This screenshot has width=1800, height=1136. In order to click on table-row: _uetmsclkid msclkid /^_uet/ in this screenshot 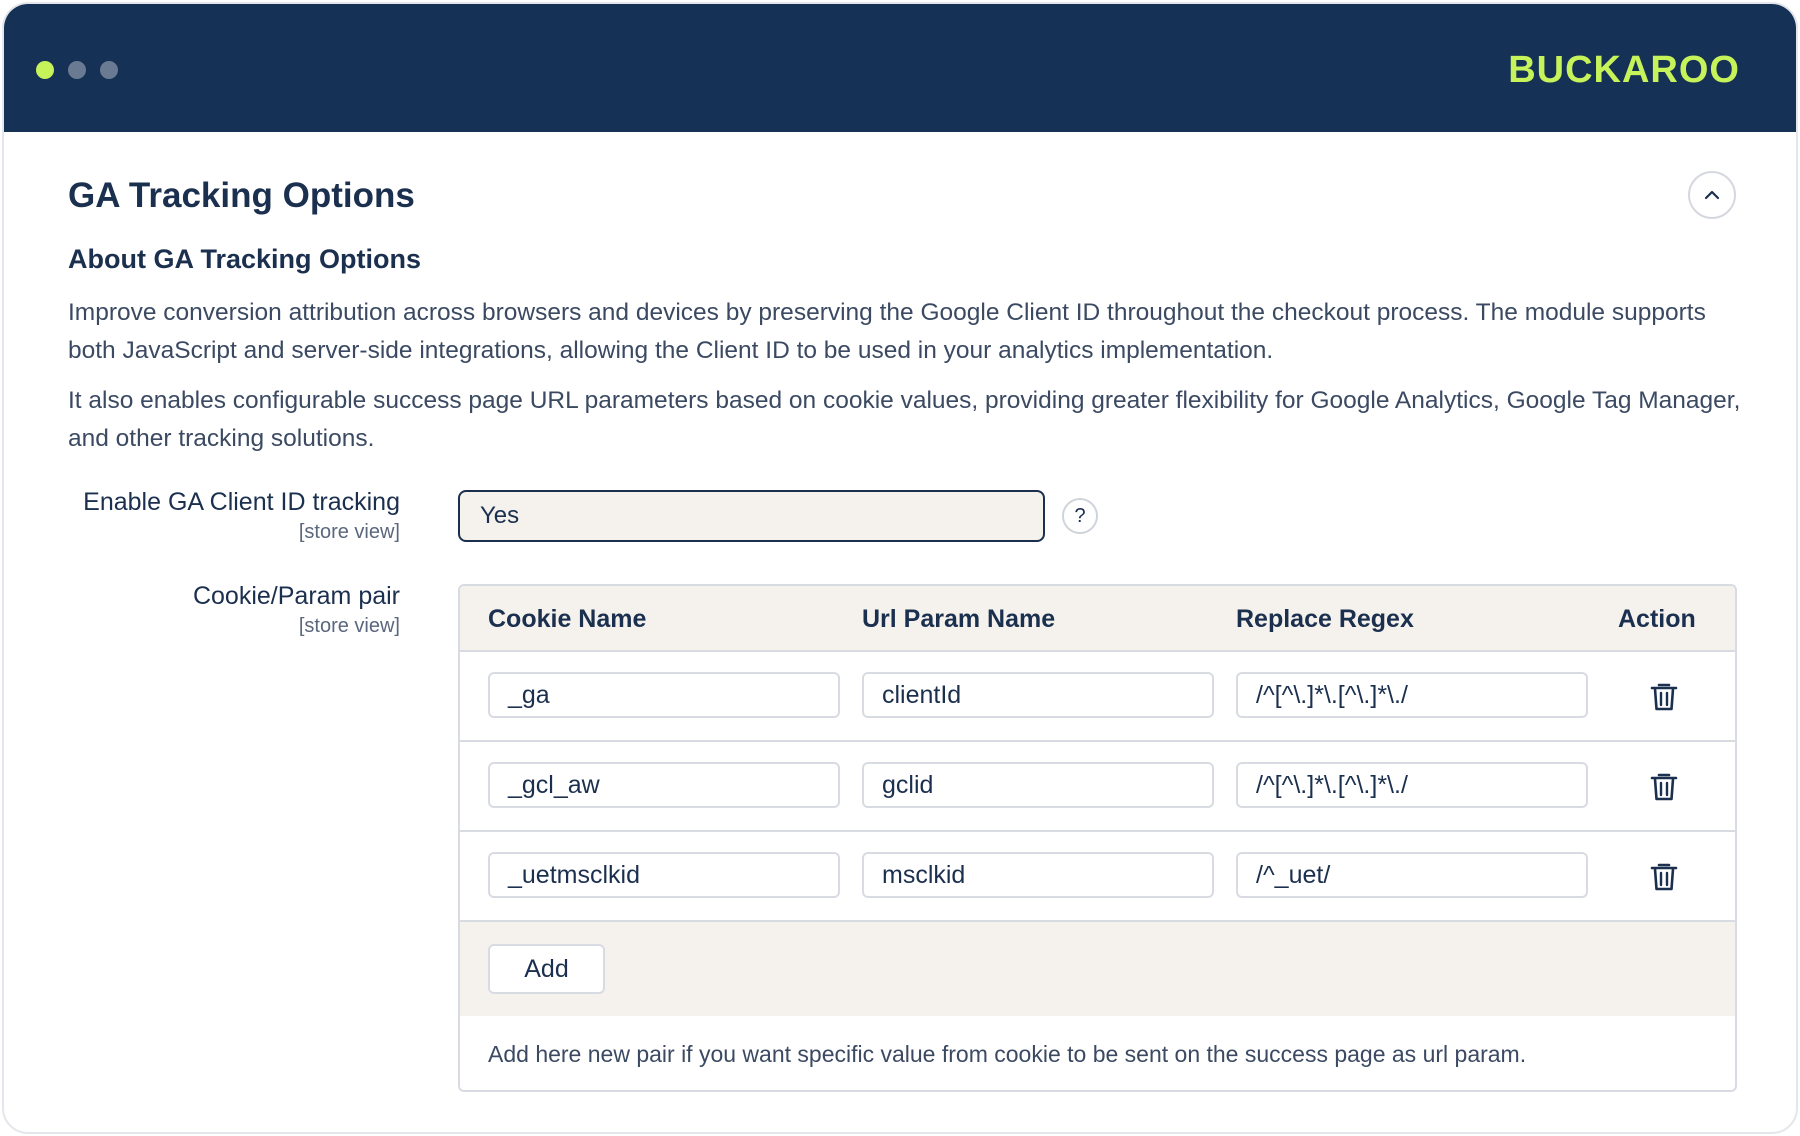, I will do `click(1097, 877)`.